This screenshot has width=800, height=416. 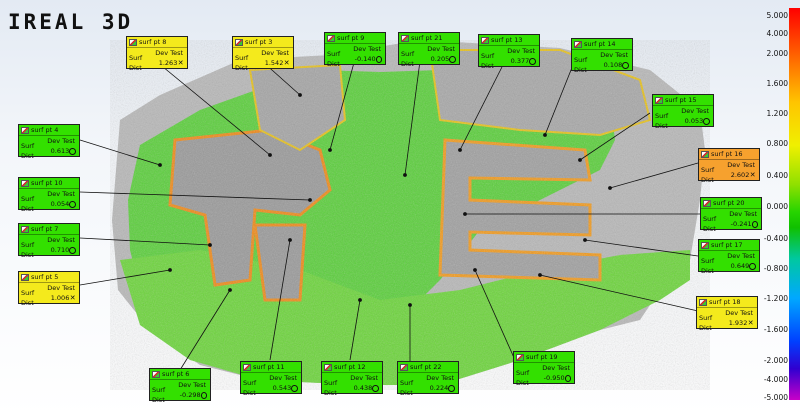 I want to click on callout-header: surf pt 12, so click(x=352, y=367).